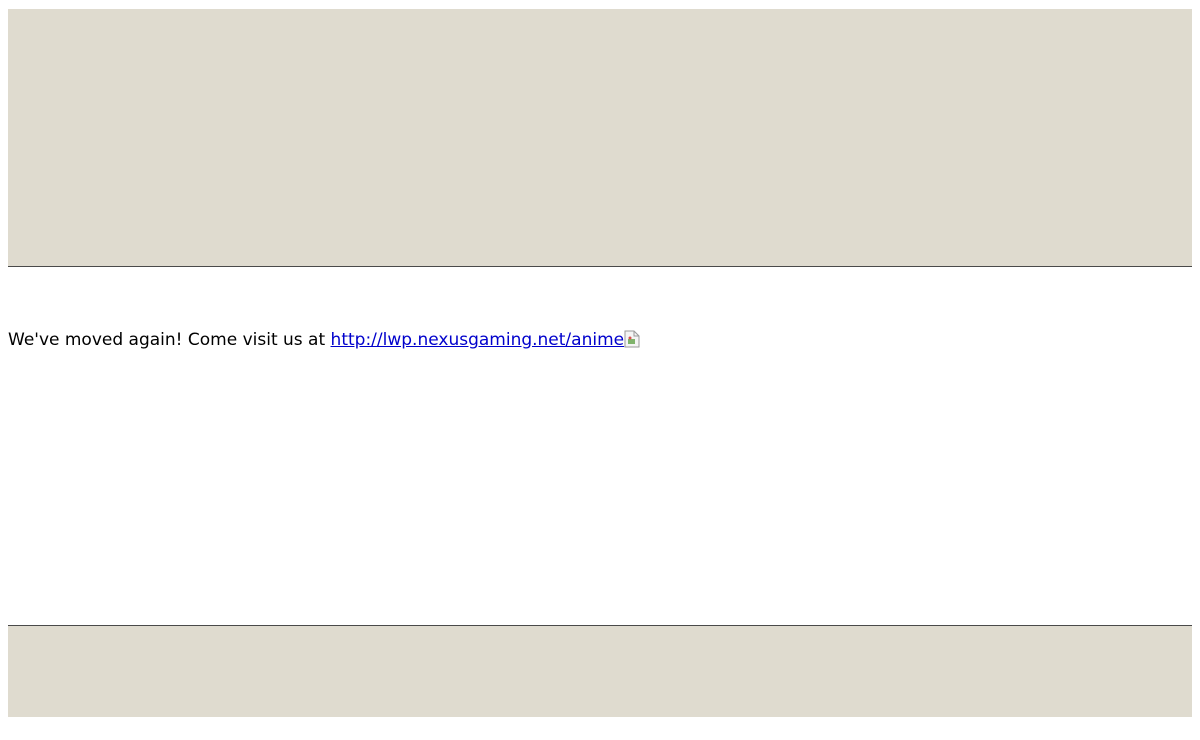 The width and height of the screenshot is (1200, 740). Describe the element at coordinates (169, 340) in the screenshot. I see `moved-message-text: We've moved again! Come visit us at` at that location.